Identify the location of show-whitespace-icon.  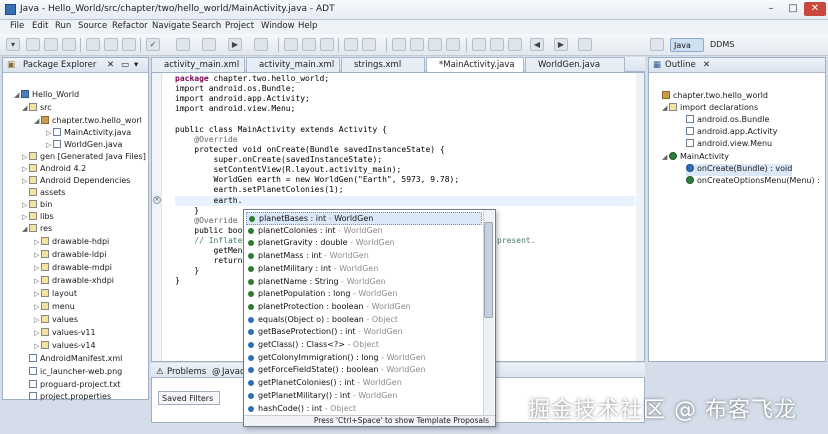
(417, 44).